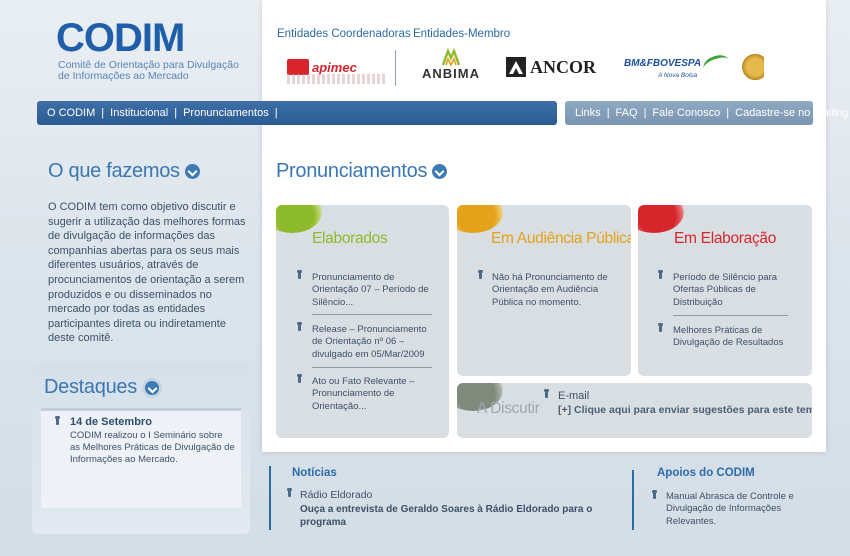  I want to click on noticias-source: Rádio Eldorado, so click(336, 495).